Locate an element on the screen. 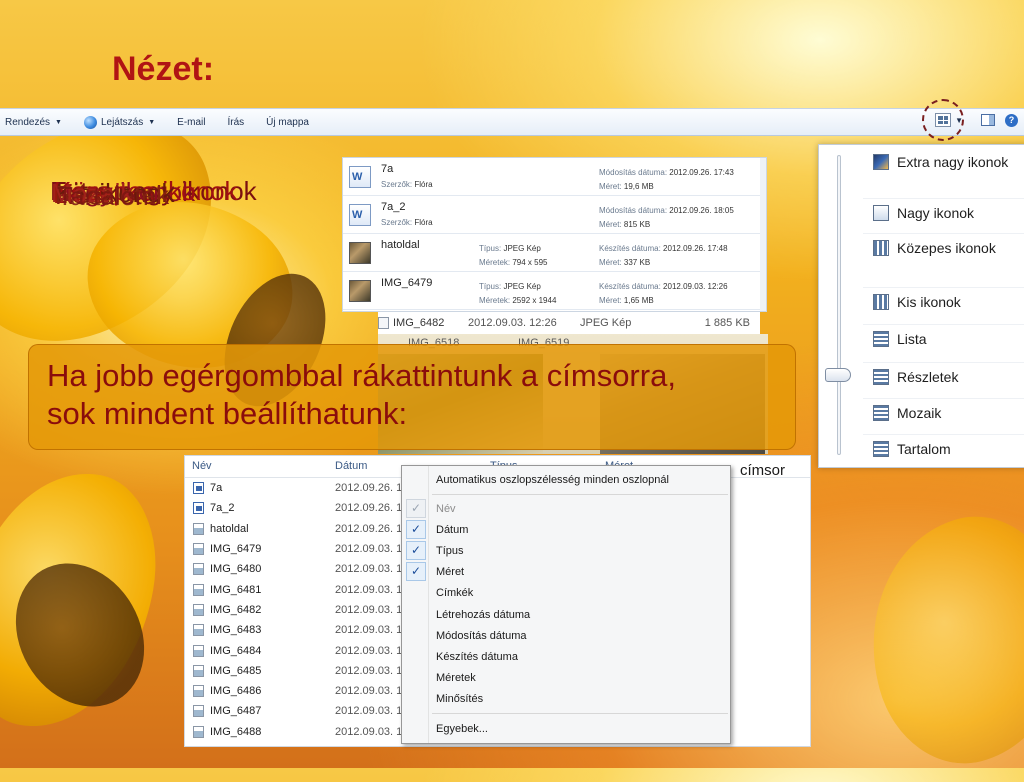 This screenshot has width=1024, height=782. extra-large-icons-icon is located at coordinates (881, 162).